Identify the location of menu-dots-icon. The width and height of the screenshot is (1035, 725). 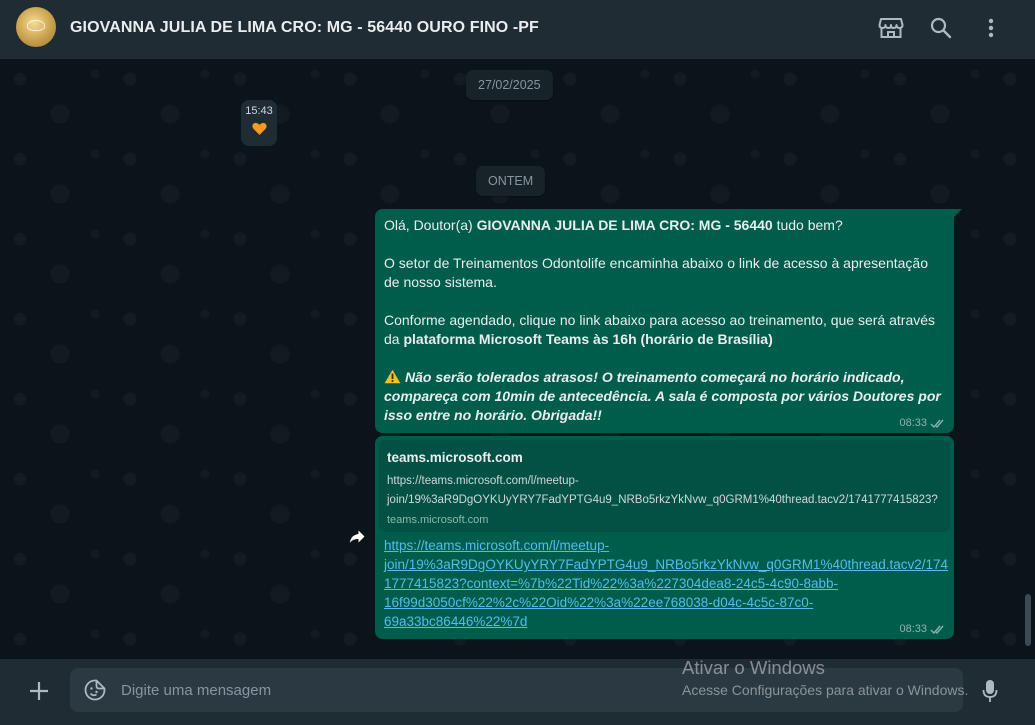
(991, 28).